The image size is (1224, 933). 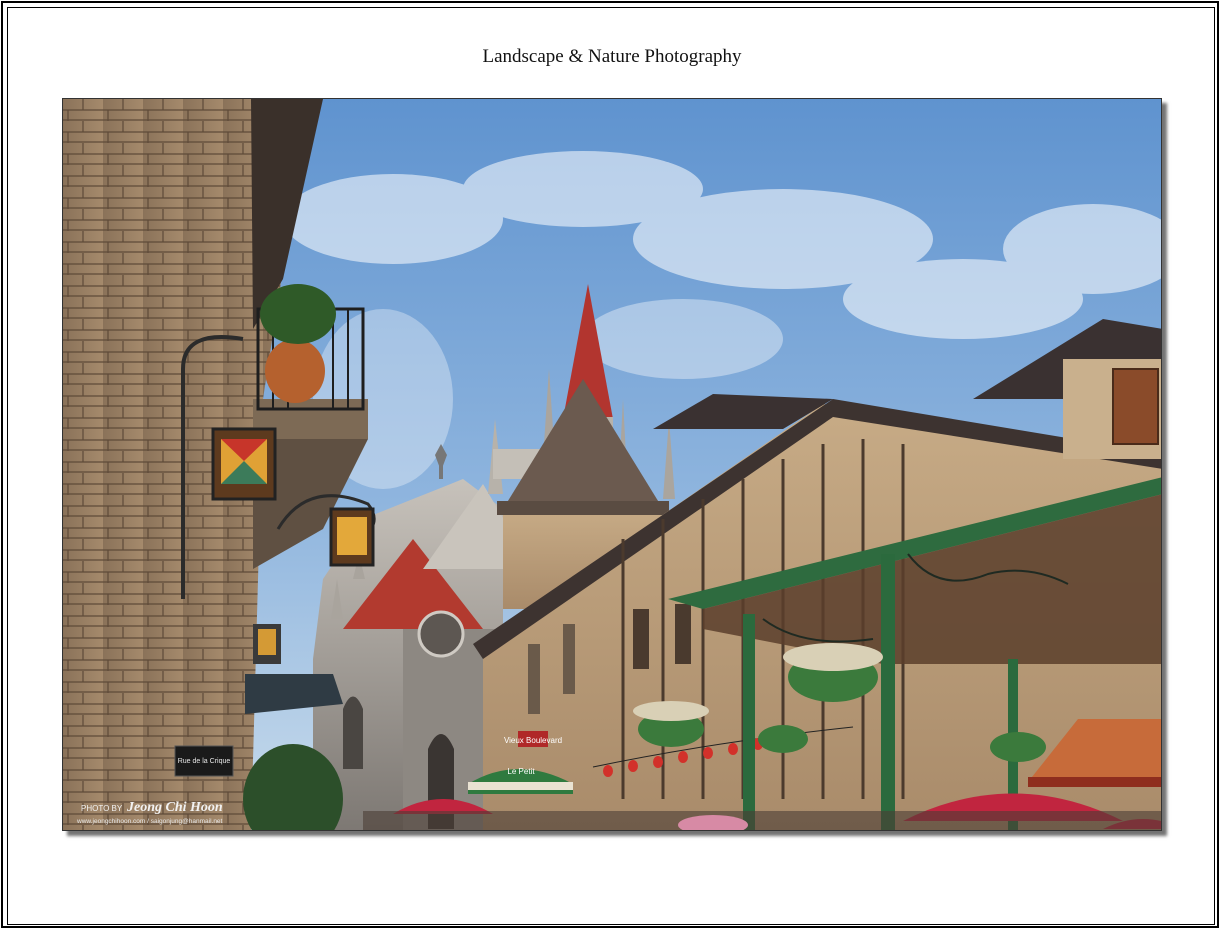 What do you see at coordinates (174, 807) in the screenshot?
I see `watermark-name: Jeong Chi Hoon` at bounding box center [174, 807].